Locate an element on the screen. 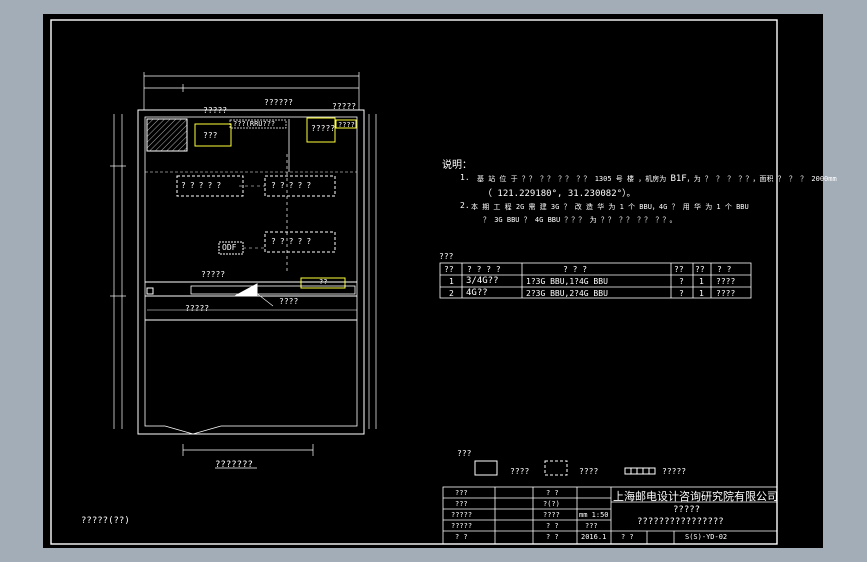  legend-item-1: ???? is located at coordinates (520, 471).